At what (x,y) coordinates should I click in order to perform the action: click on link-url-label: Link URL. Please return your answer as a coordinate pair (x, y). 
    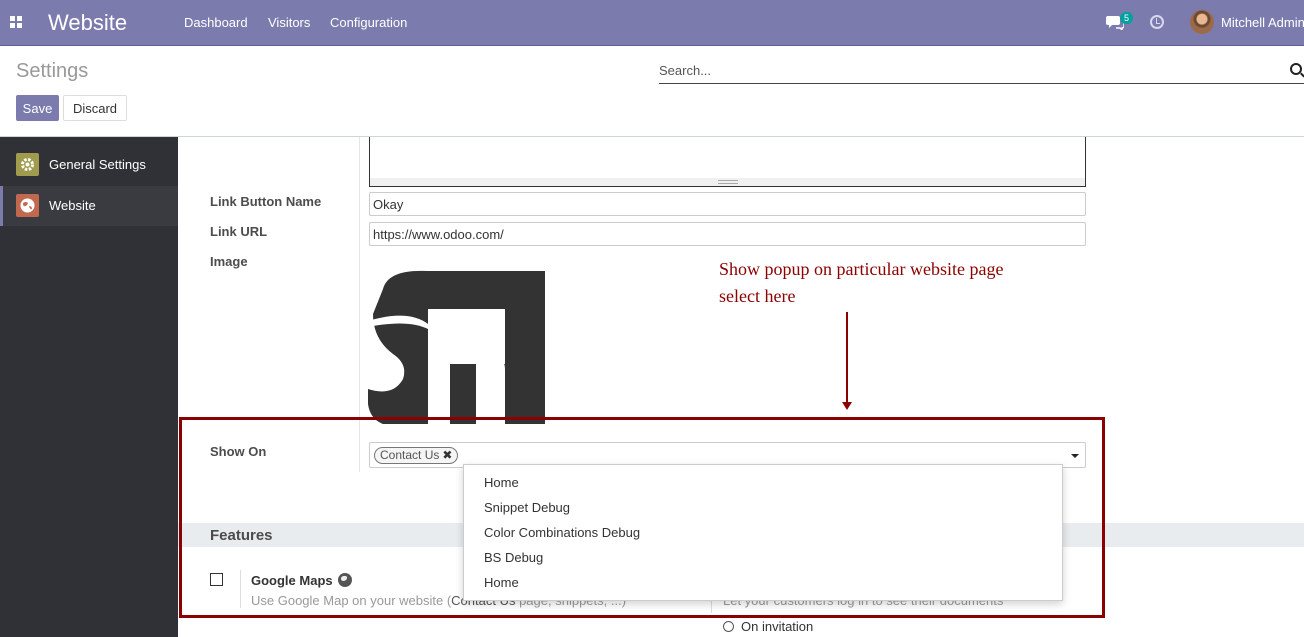
    Looking at the image, I should click on (239, 231).